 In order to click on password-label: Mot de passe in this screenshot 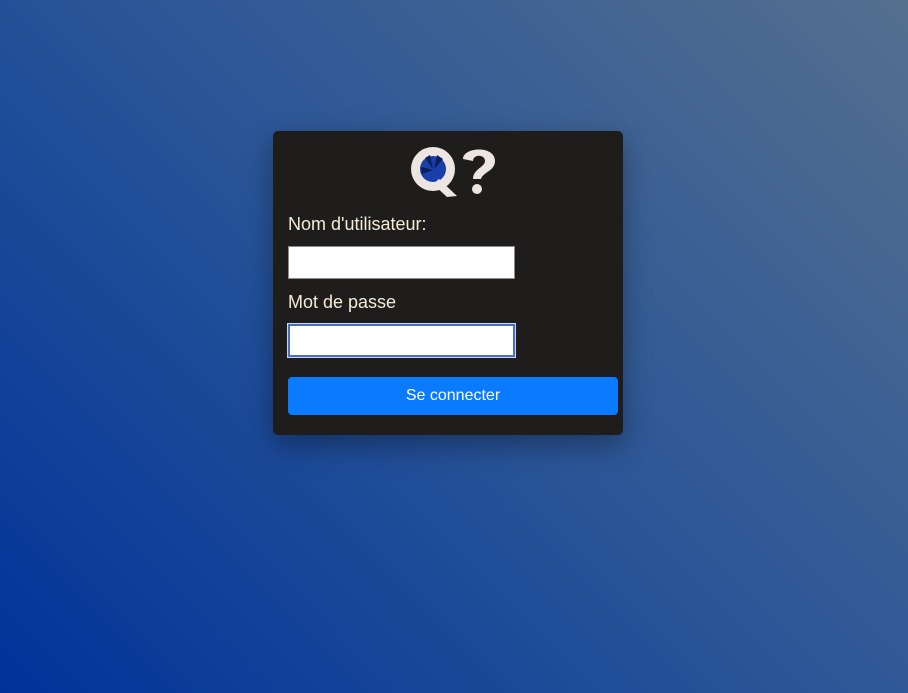, I will do `click(342, 302)`.